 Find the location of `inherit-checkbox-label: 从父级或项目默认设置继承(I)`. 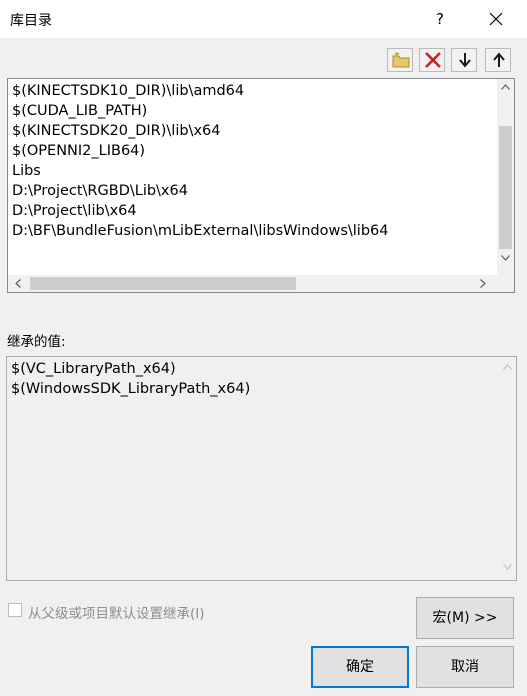

inherit-checkbox-label: 从父级或项目默认设置继承(I) is located at coordinates (116, 614).